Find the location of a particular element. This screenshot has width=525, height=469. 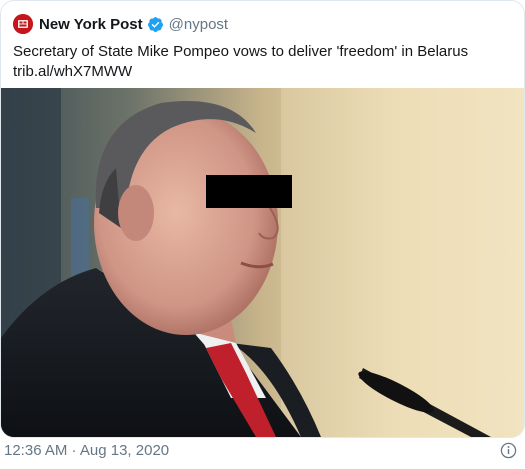

verified-badge-icon is located at coordinates (155, 24).